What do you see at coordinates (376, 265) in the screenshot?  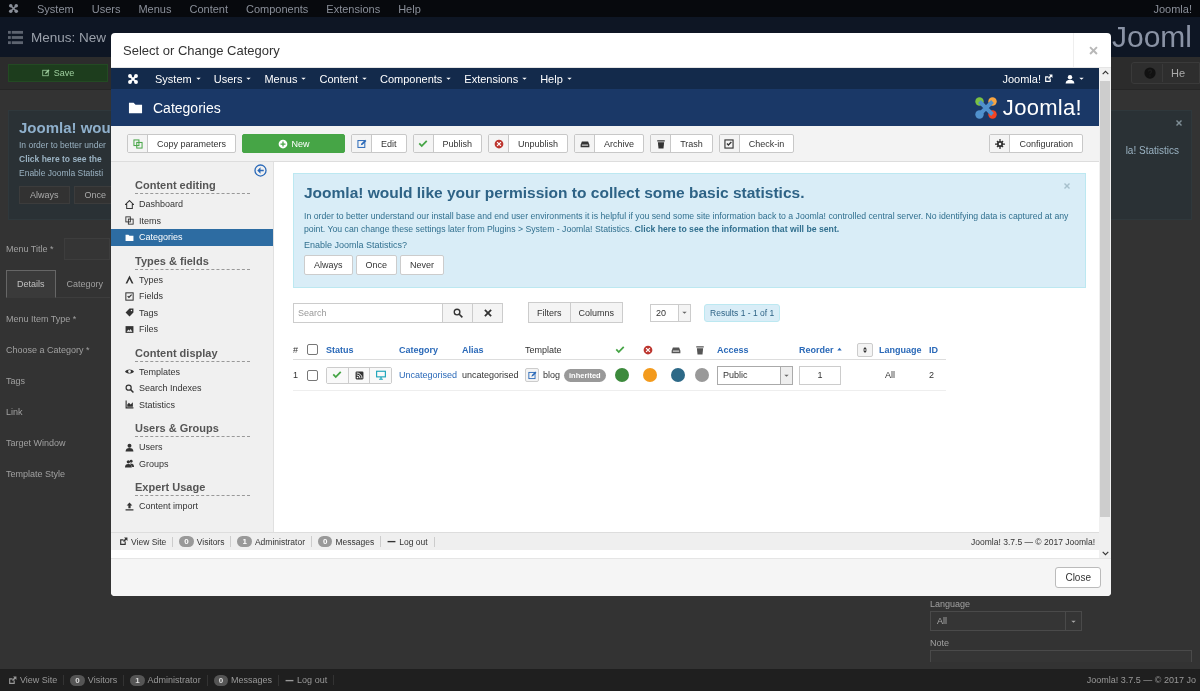 I see `choice-button: Once` at bounding box center [376, 265].